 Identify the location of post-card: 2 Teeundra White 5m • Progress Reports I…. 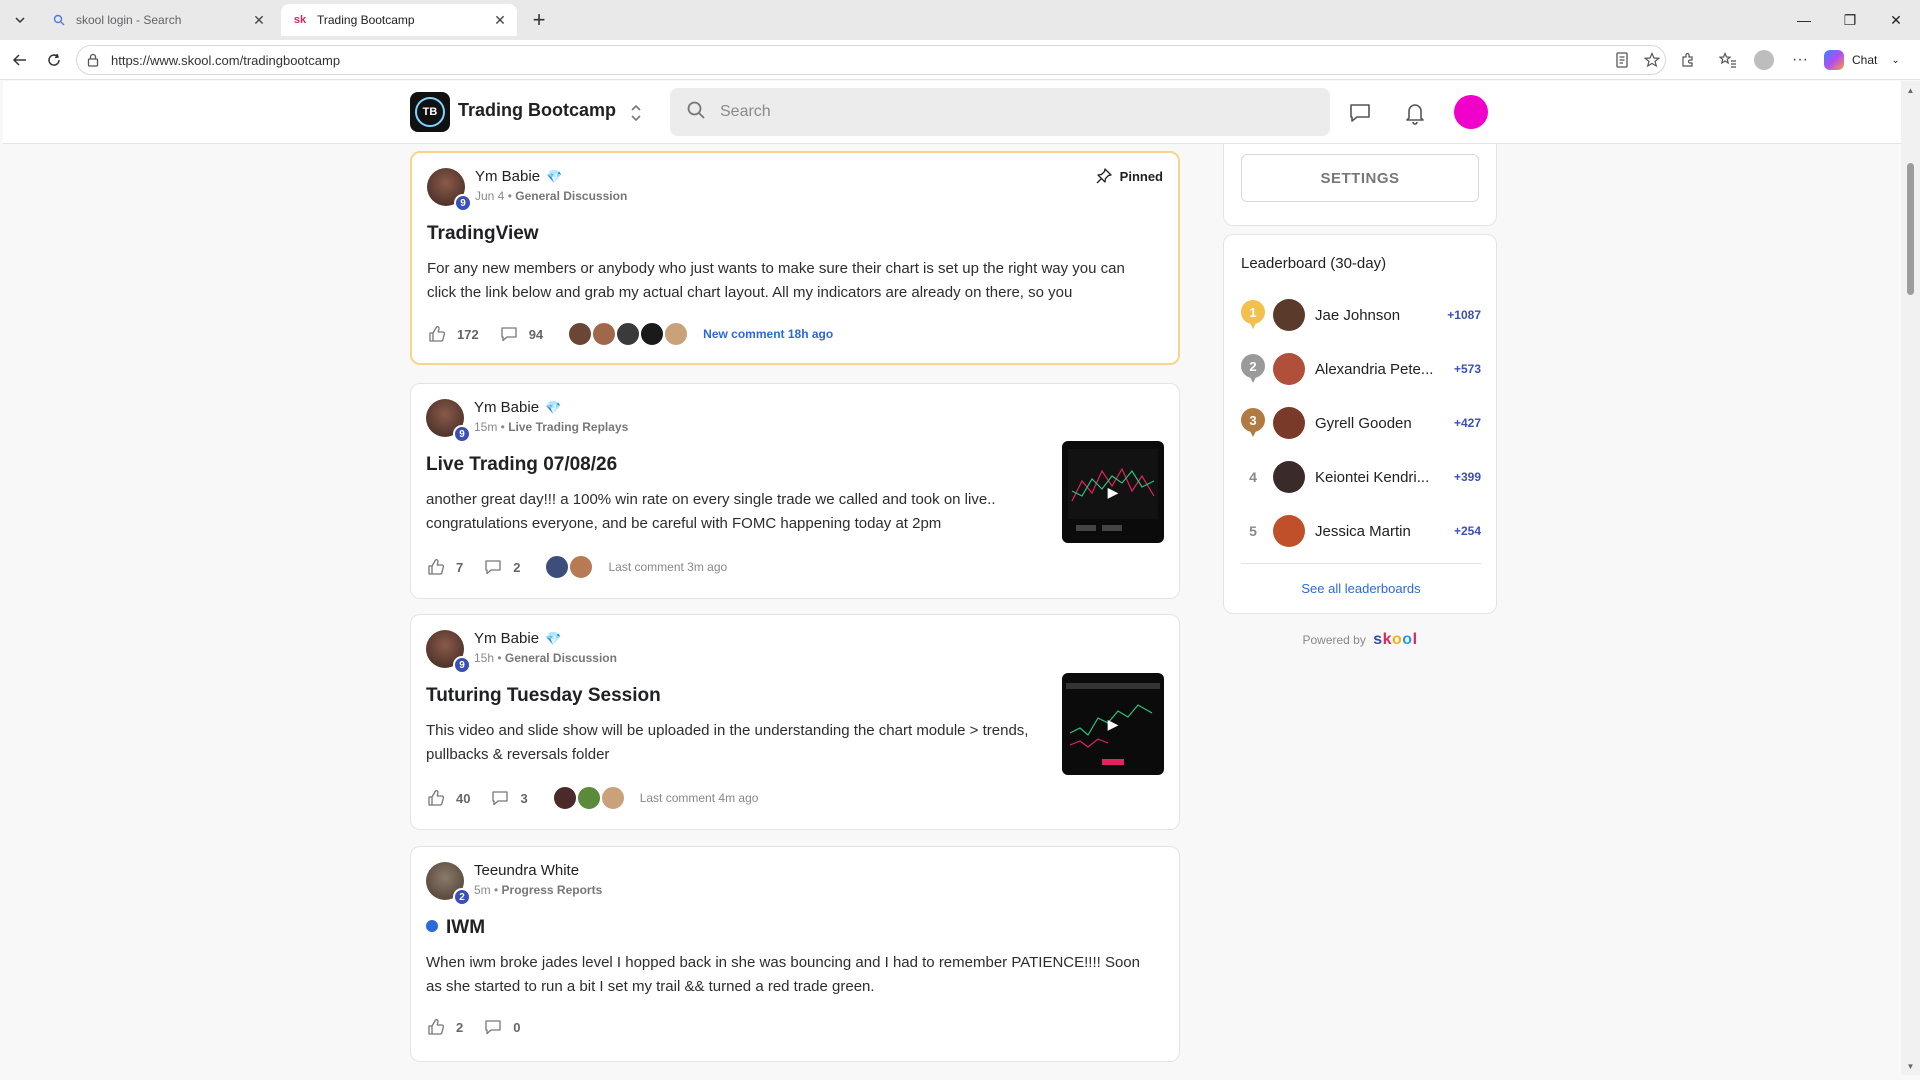
(795, 954).